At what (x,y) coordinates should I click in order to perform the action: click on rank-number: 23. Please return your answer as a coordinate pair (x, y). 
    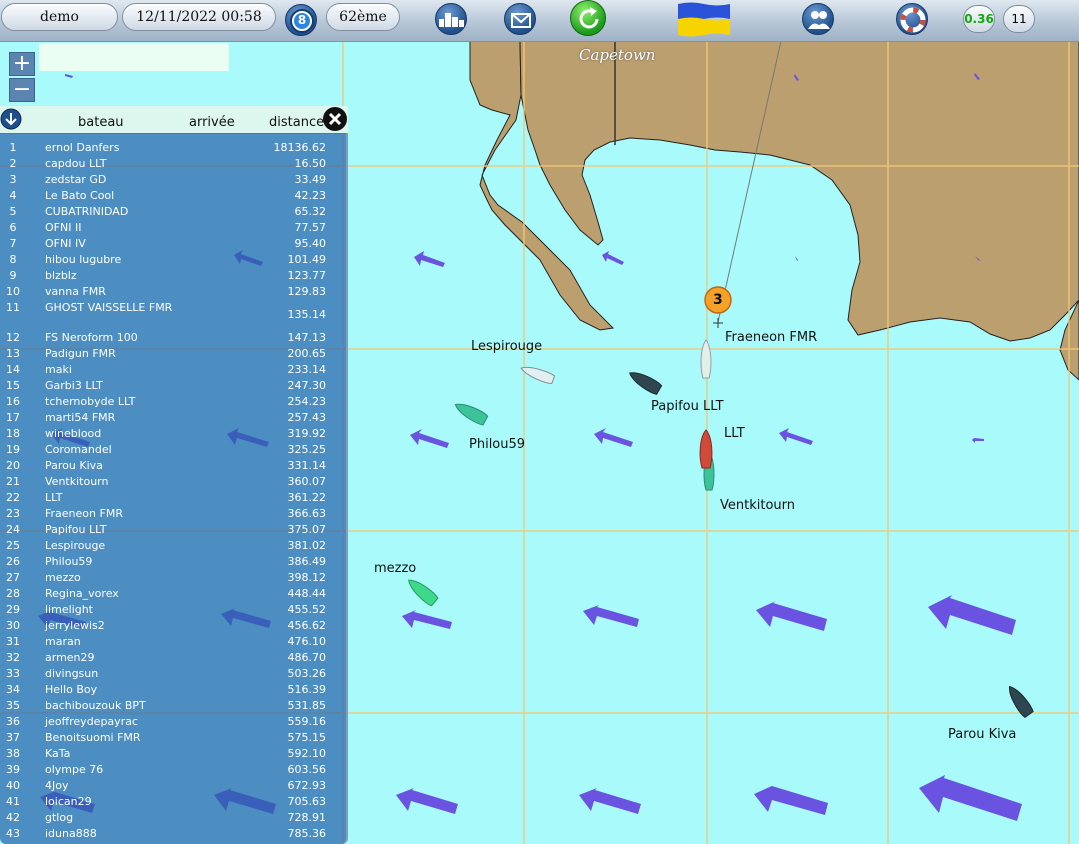
    Looking at the image, I should click on (13, 513).